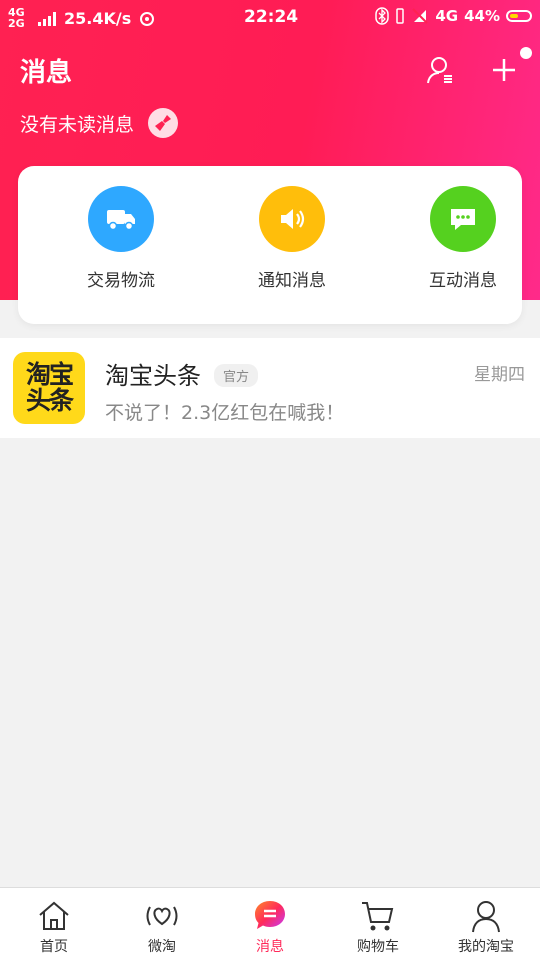  What do you see at coordinates (463, 219) in the screenshot?
I see `chat-bubble-icon` at bounding box center [463, 219].